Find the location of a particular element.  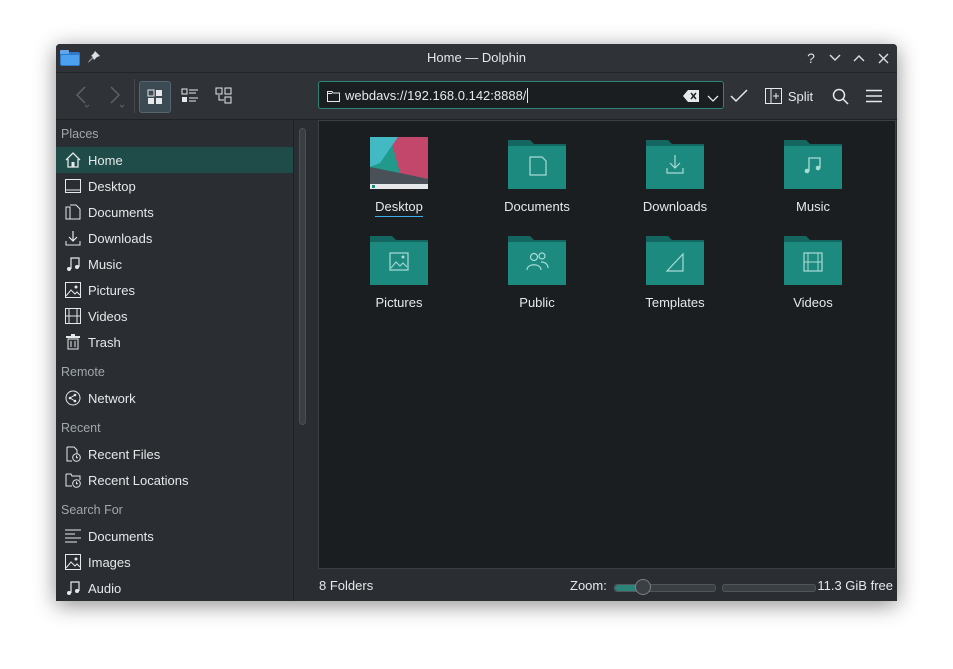

zoom-slider is located at coordinates (665, 587).